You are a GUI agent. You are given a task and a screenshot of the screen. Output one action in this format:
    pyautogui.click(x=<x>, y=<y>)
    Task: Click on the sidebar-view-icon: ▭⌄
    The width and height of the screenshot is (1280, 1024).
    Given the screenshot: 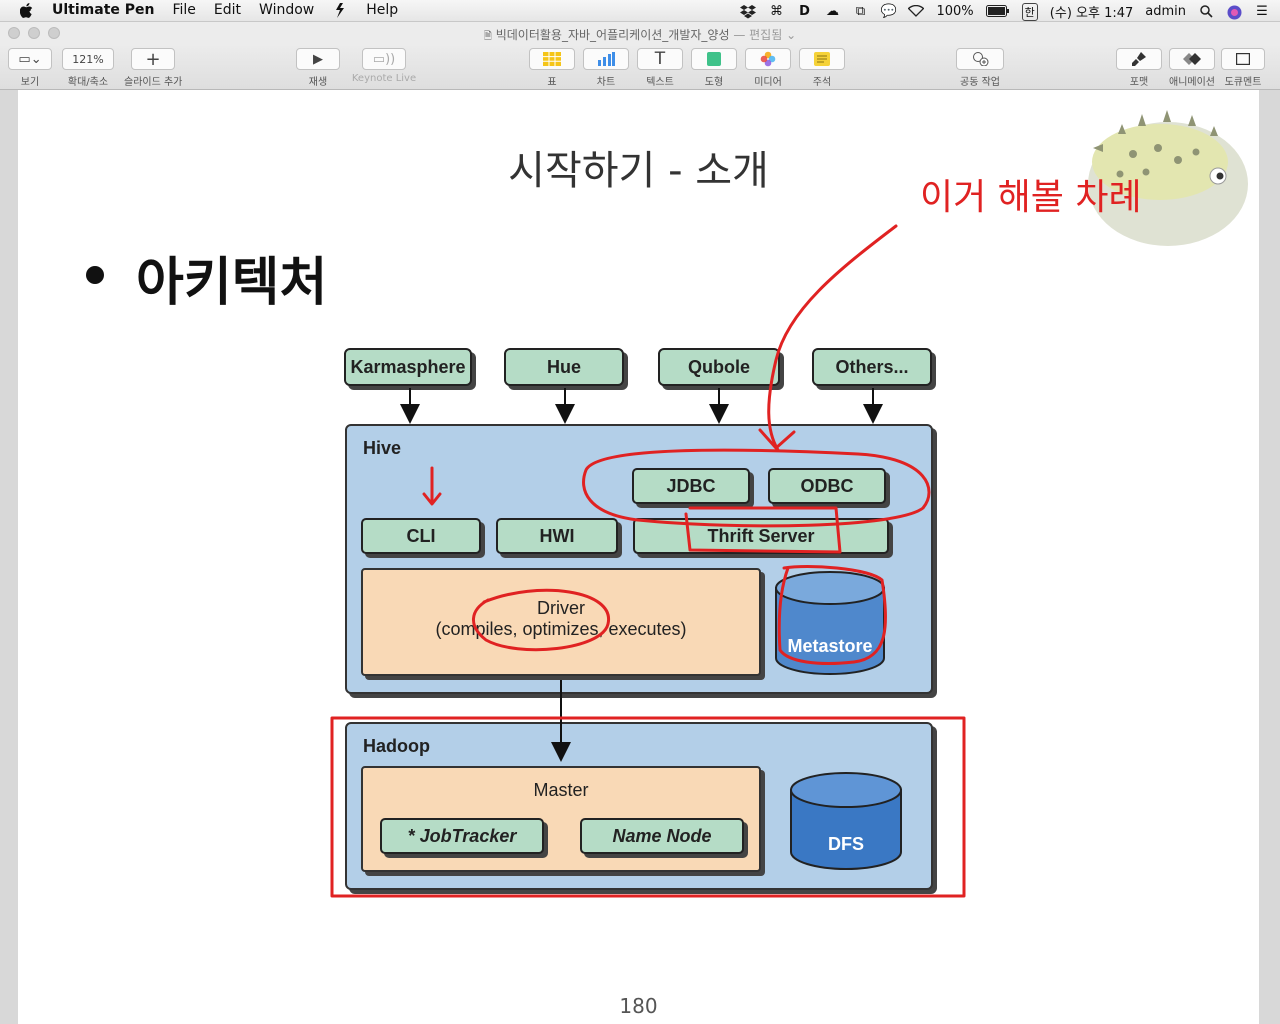 What is the action you would take?
    pyautogui.click(x=30, y=59)
    